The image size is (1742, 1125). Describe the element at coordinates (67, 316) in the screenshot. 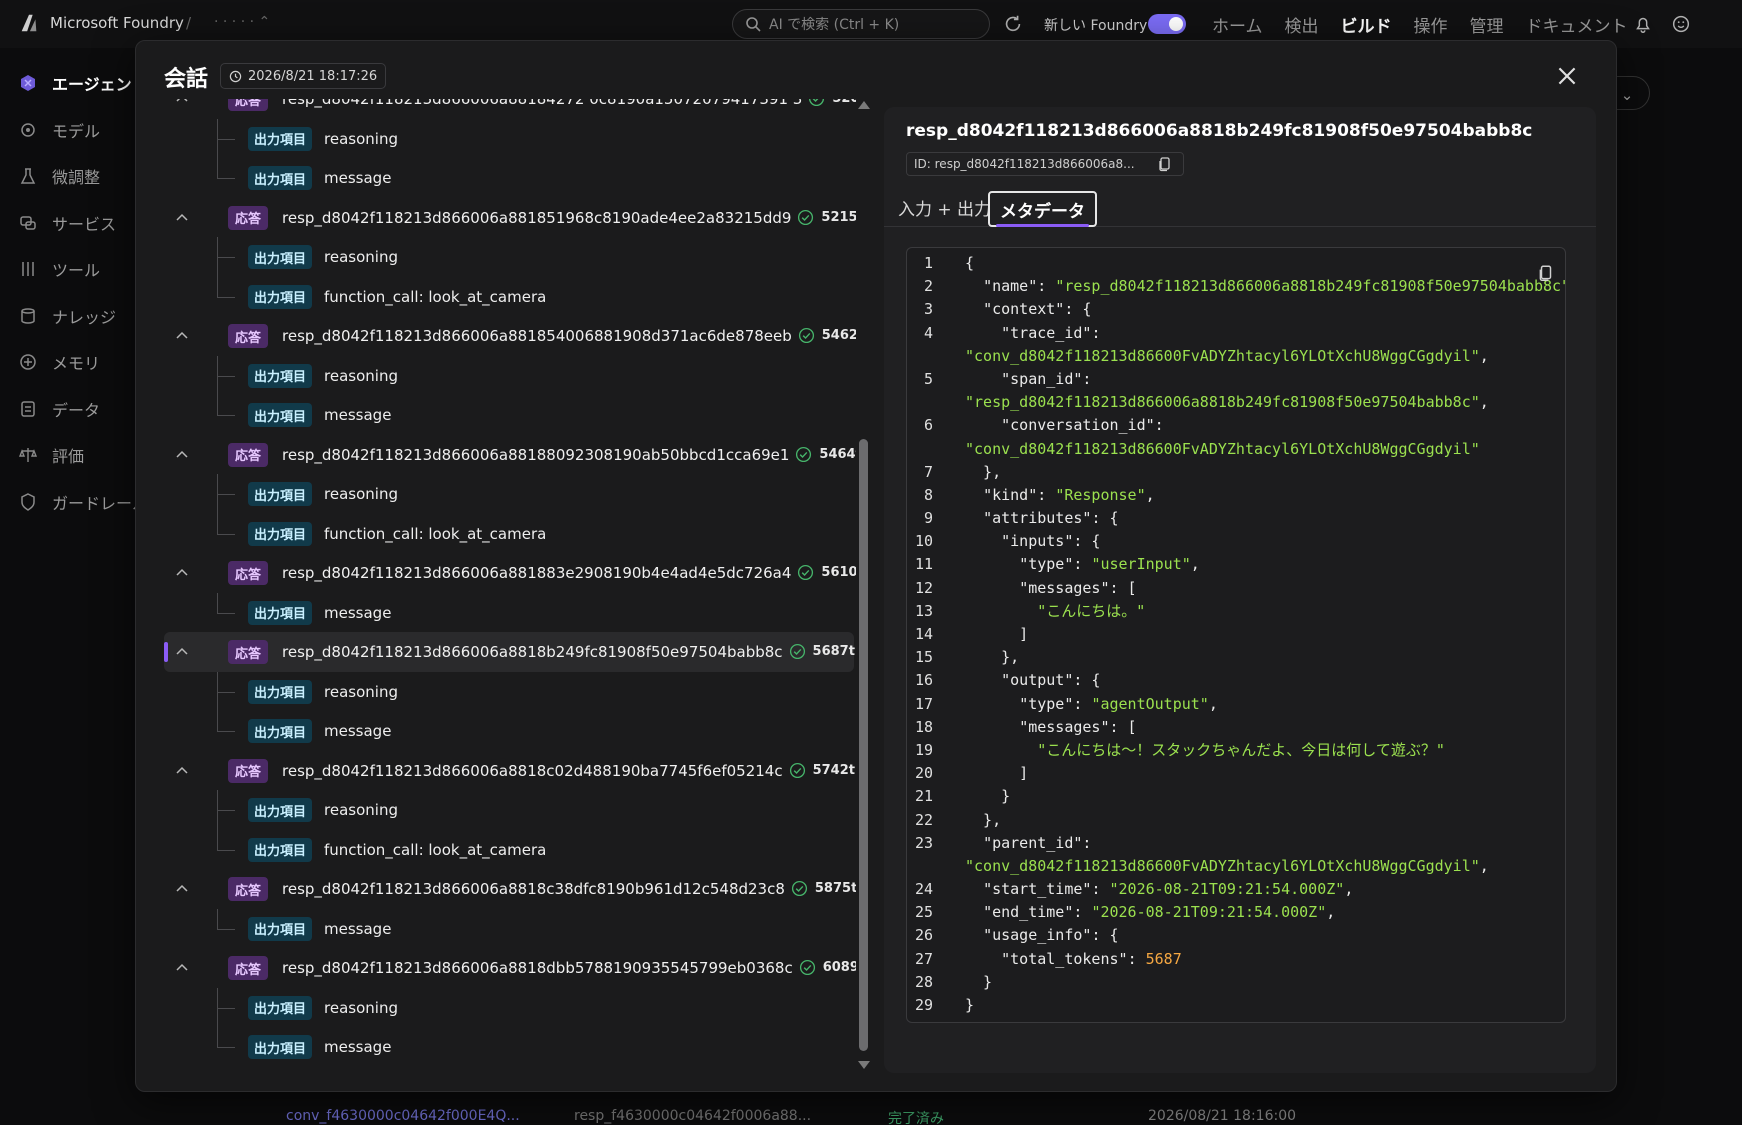

I see `sidebar-item-knowledge: ナレッジ` at that location.